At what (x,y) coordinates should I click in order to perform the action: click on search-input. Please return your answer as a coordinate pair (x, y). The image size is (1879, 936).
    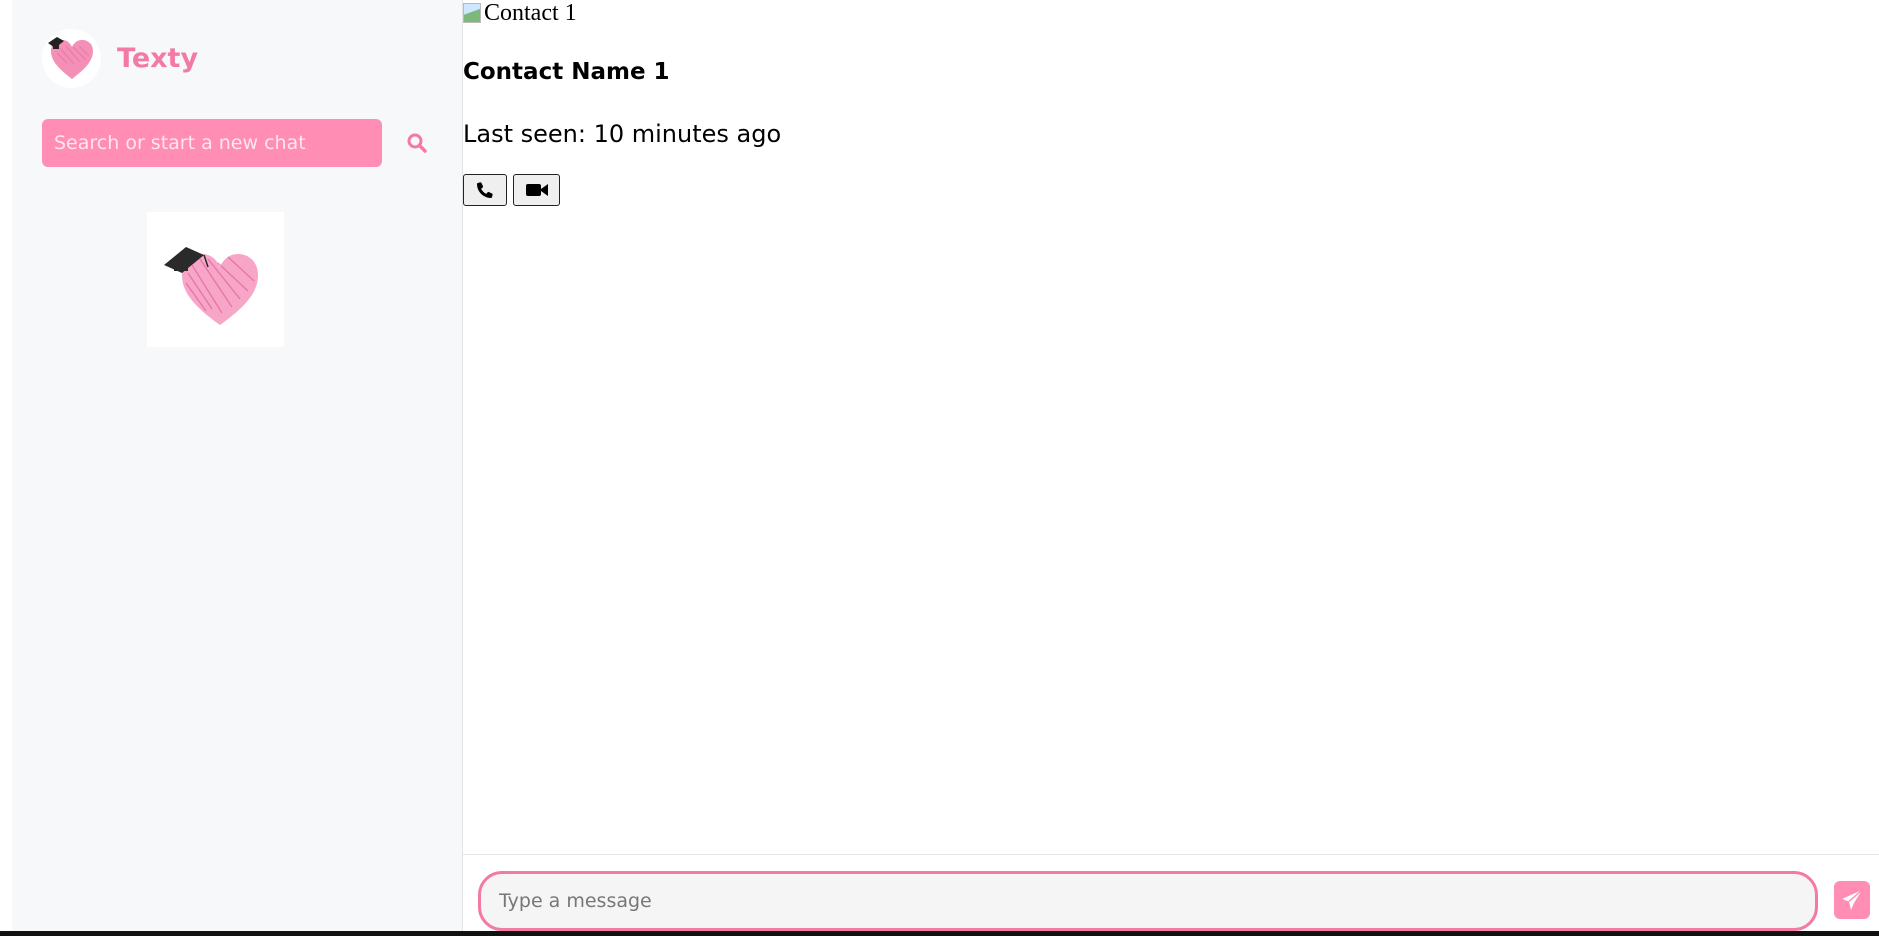
    Looking at the image, I should click on (212, 143).